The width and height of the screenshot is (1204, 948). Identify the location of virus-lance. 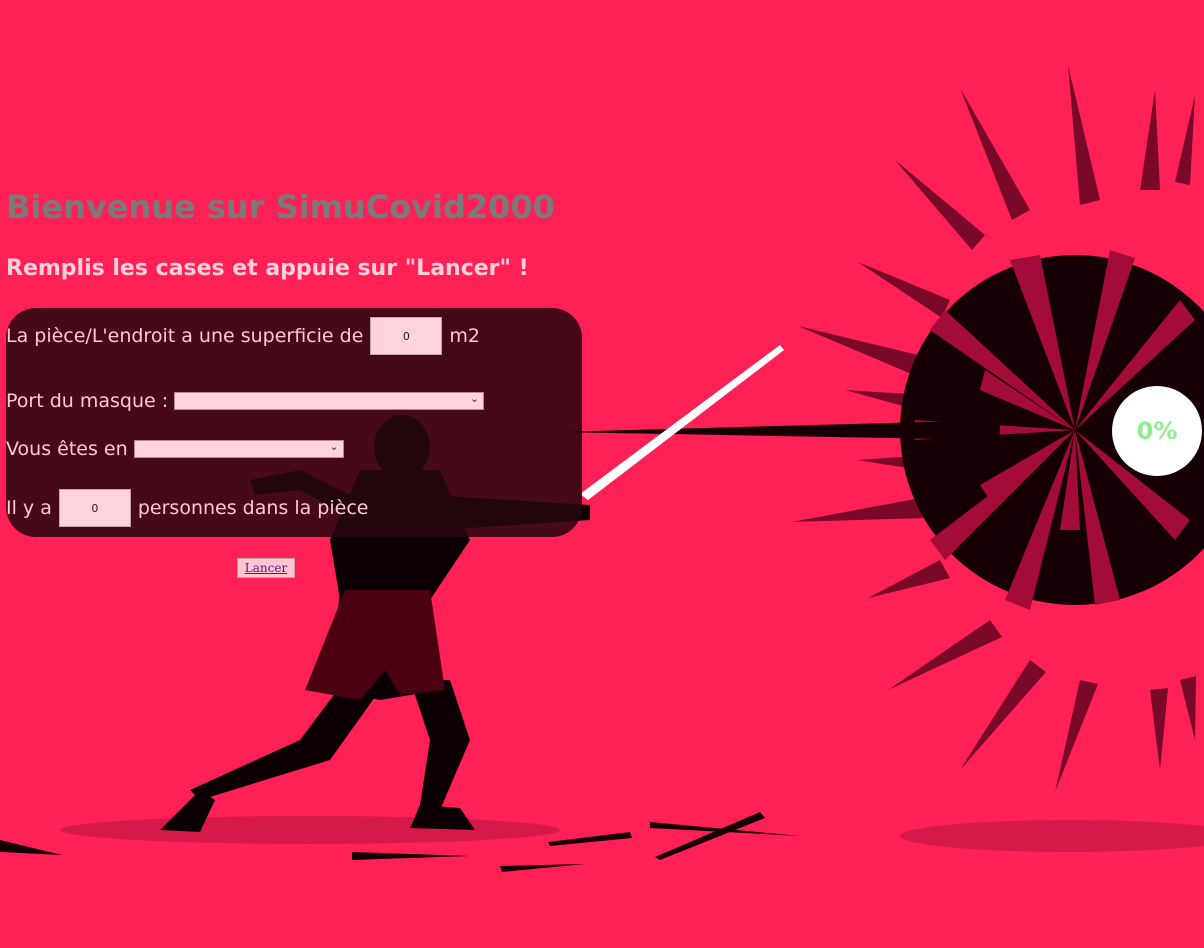
(778, 430).